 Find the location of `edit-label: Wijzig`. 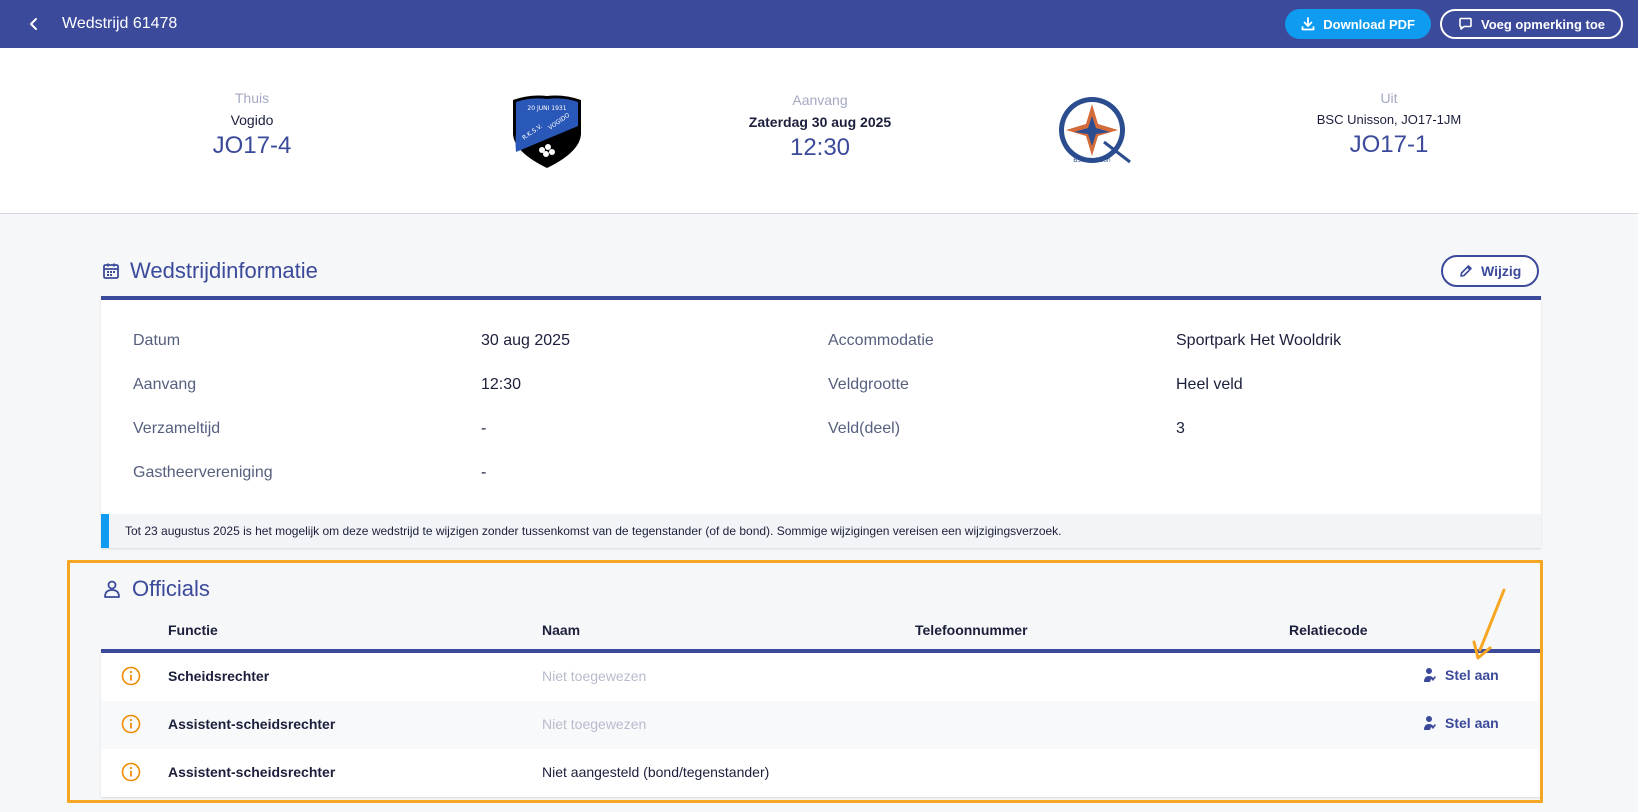

edit-label: Wijzig is located at coordinates (1501, 271).